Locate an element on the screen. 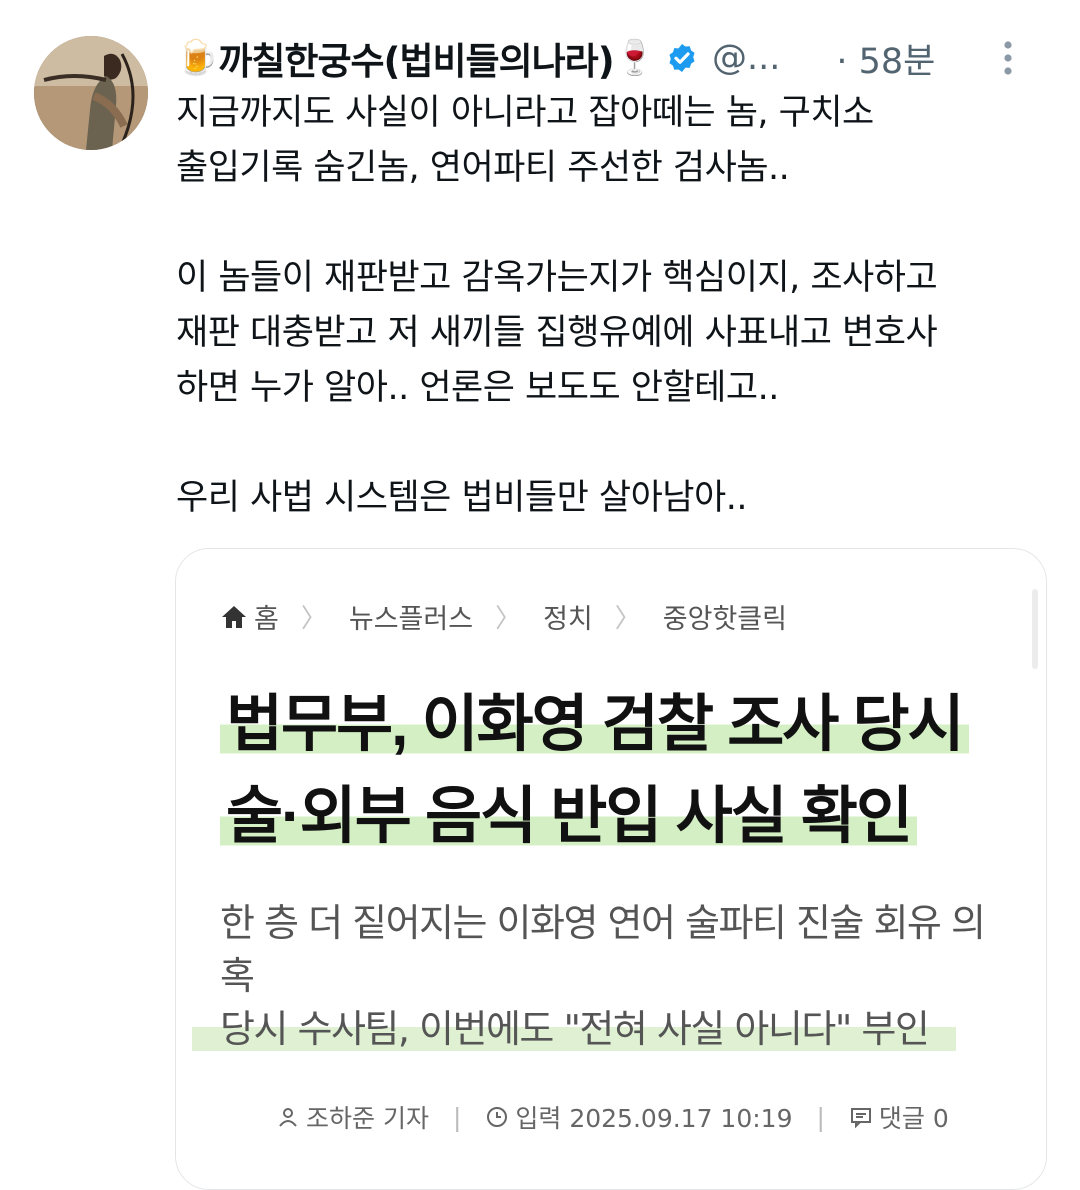 The width and height of the screenshot is (1080, 1190). display-name: 까칠한궁수(법비들의나라) is located at coordinates (416, 58).